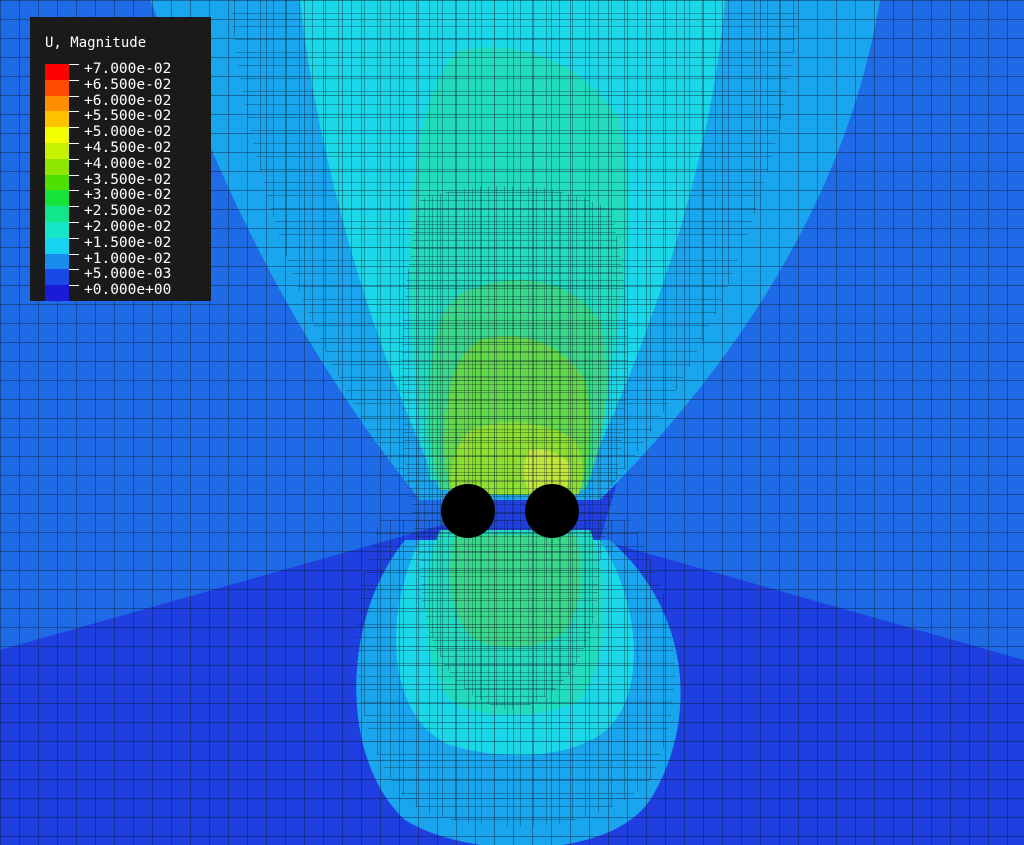 This screenshot has width=1024, height=845. I want to click on legend-label: +4.000e-02, so click(128, 163).